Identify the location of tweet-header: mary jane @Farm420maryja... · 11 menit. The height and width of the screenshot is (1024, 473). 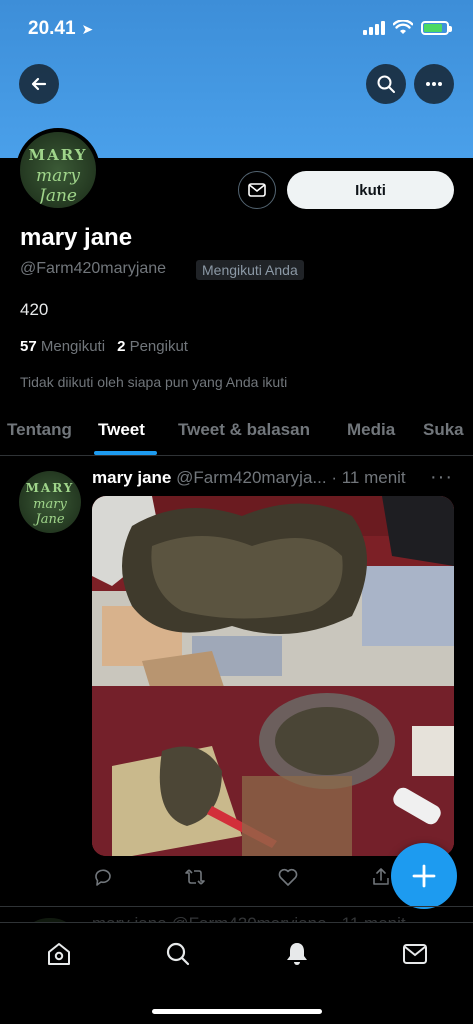
(257, 478).